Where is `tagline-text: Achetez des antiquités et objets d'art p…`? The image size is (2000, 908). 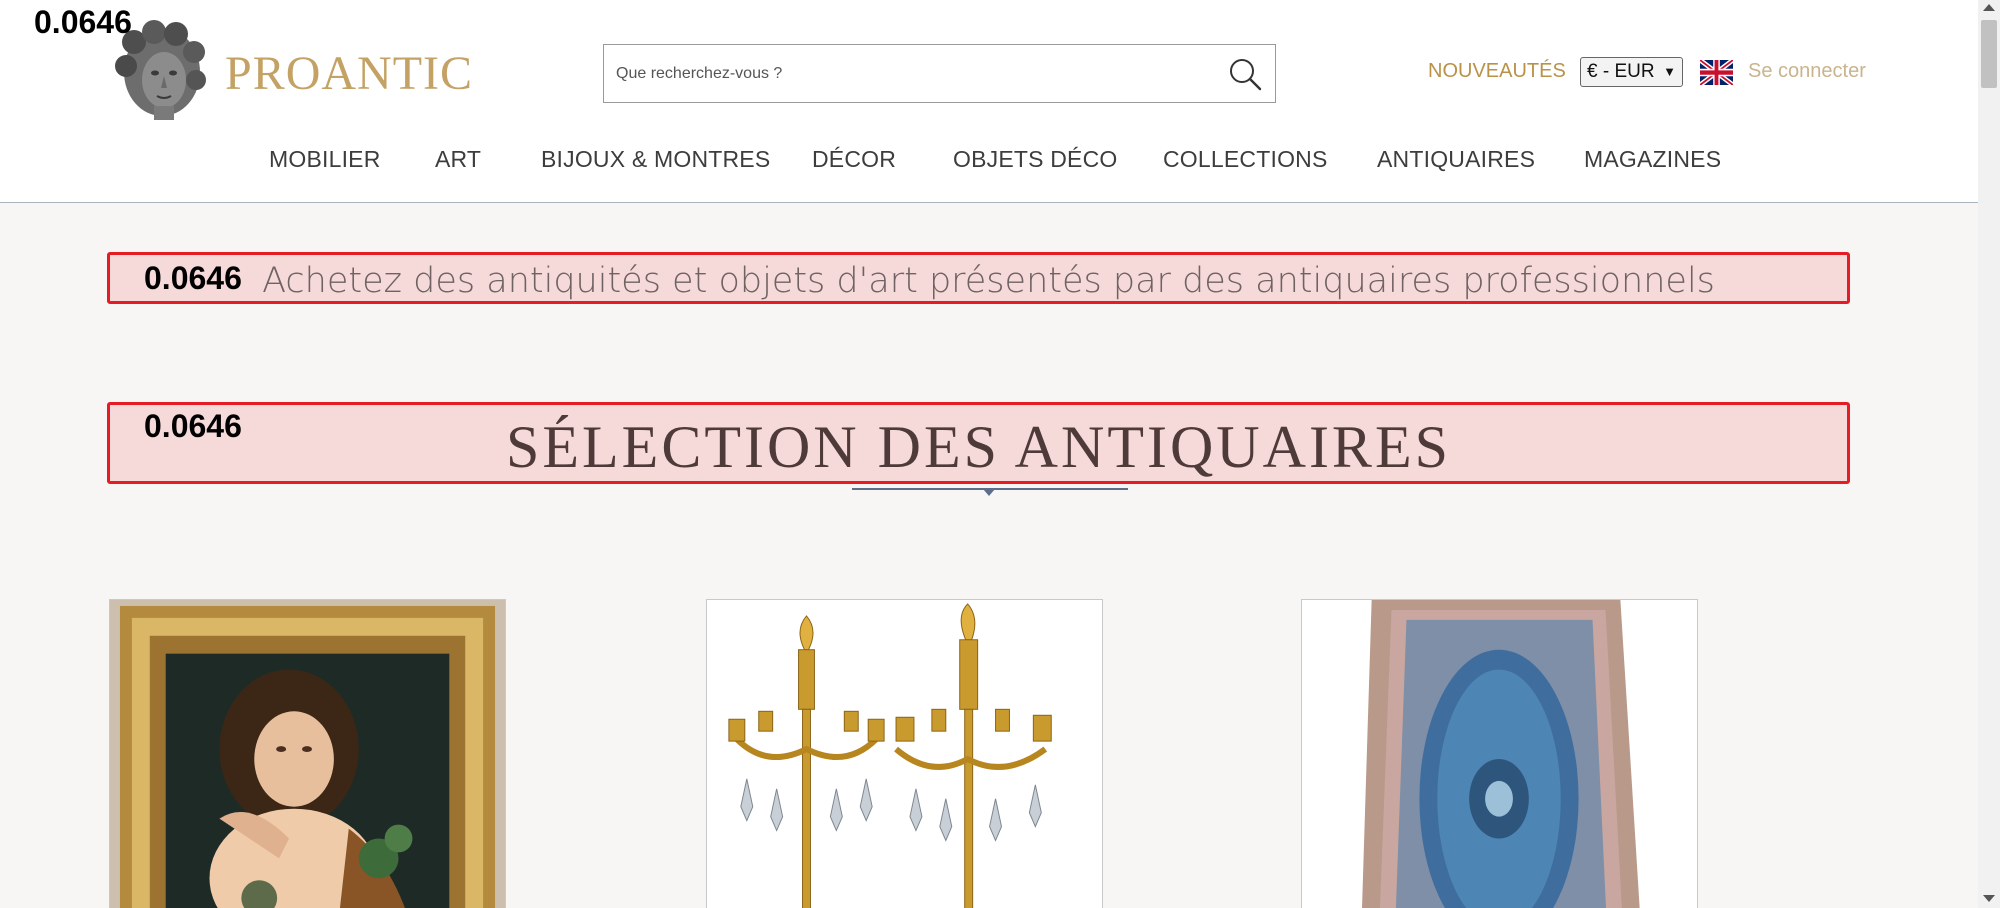 tagline-text: Achetez des antiquités et objets d'art p… is located at coordinates (988, 281).